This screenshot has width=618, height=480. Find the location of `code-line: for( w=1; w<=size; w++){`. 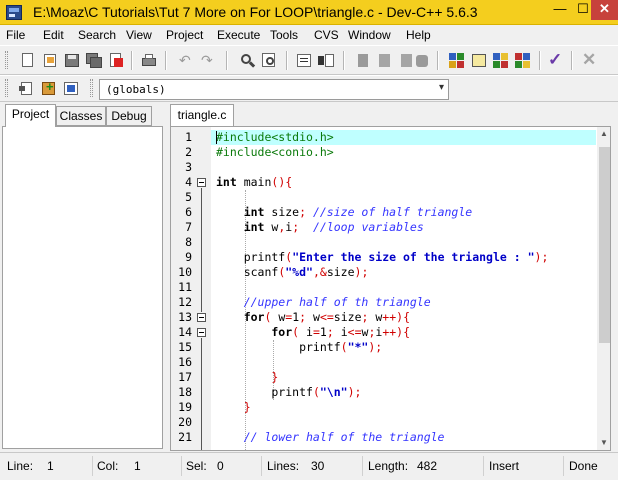

code-line: for( w=1; w<=size; w++){ is located at coordinates (313, 317).